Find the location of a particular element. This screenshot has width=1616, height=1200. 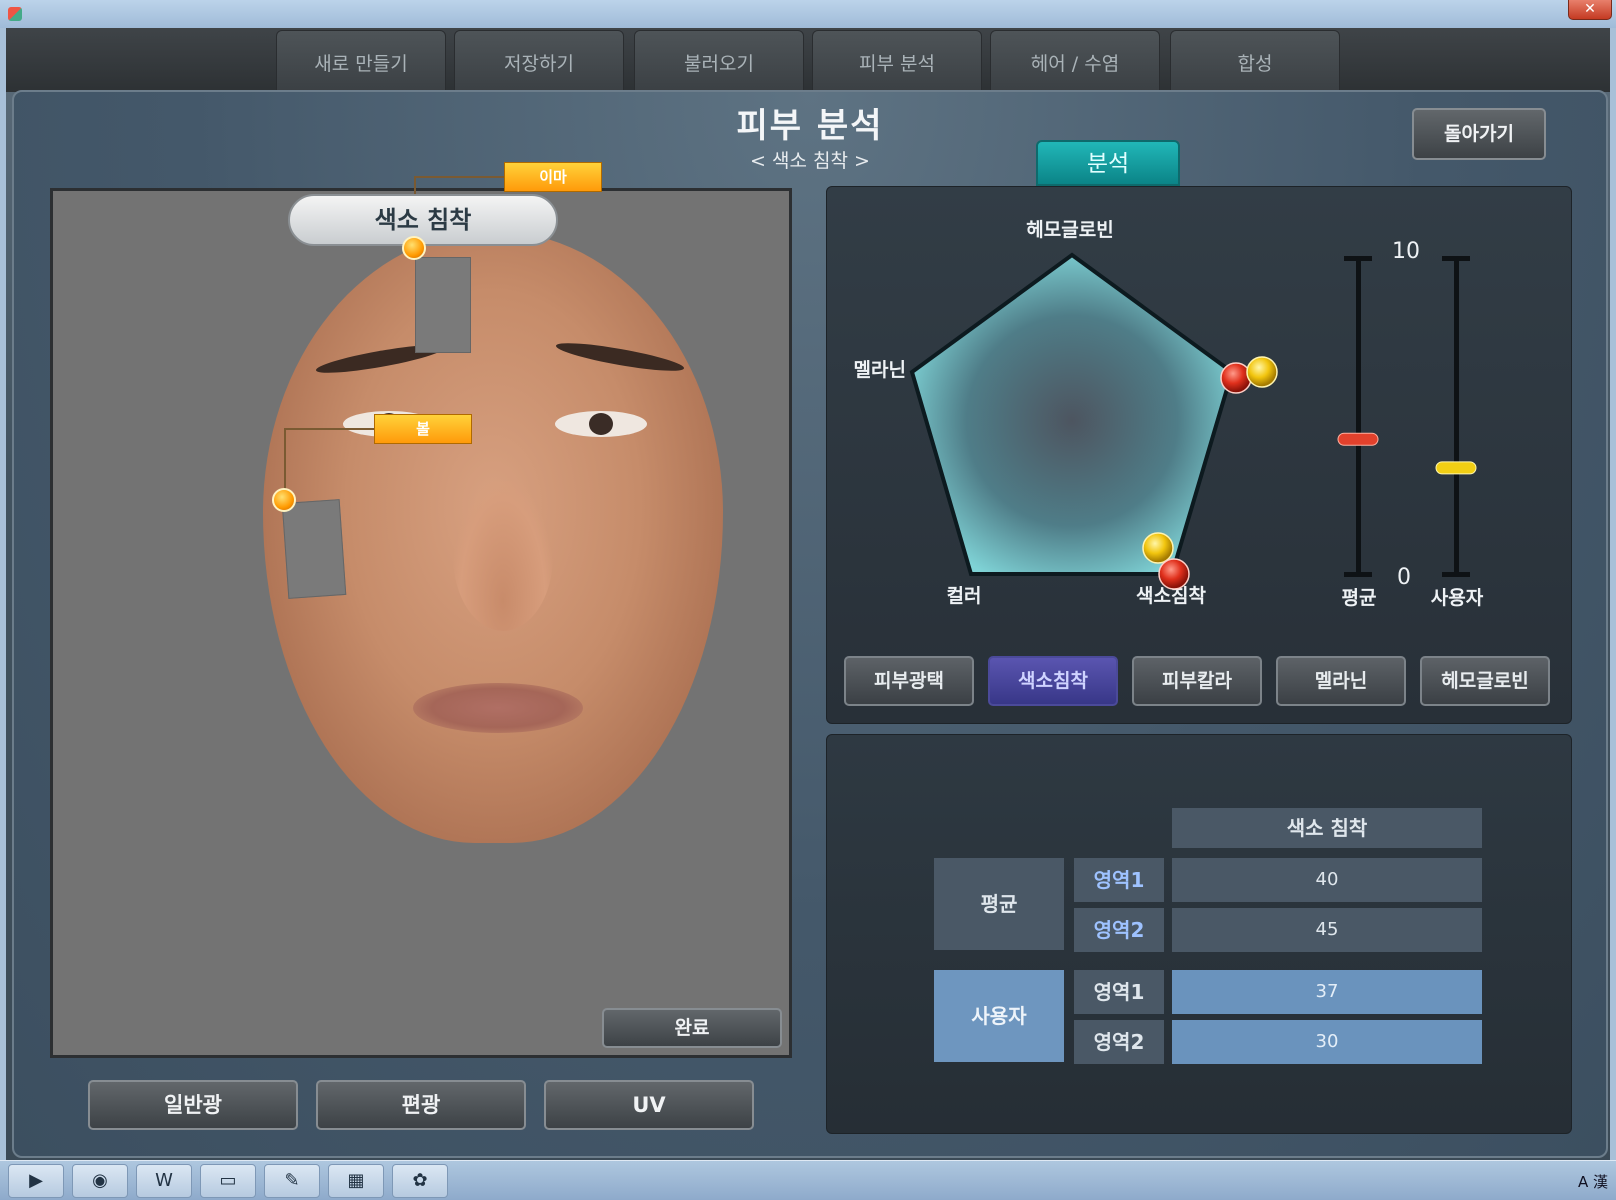

window-close-button: ✕ is located at coordinates (1590, 10).